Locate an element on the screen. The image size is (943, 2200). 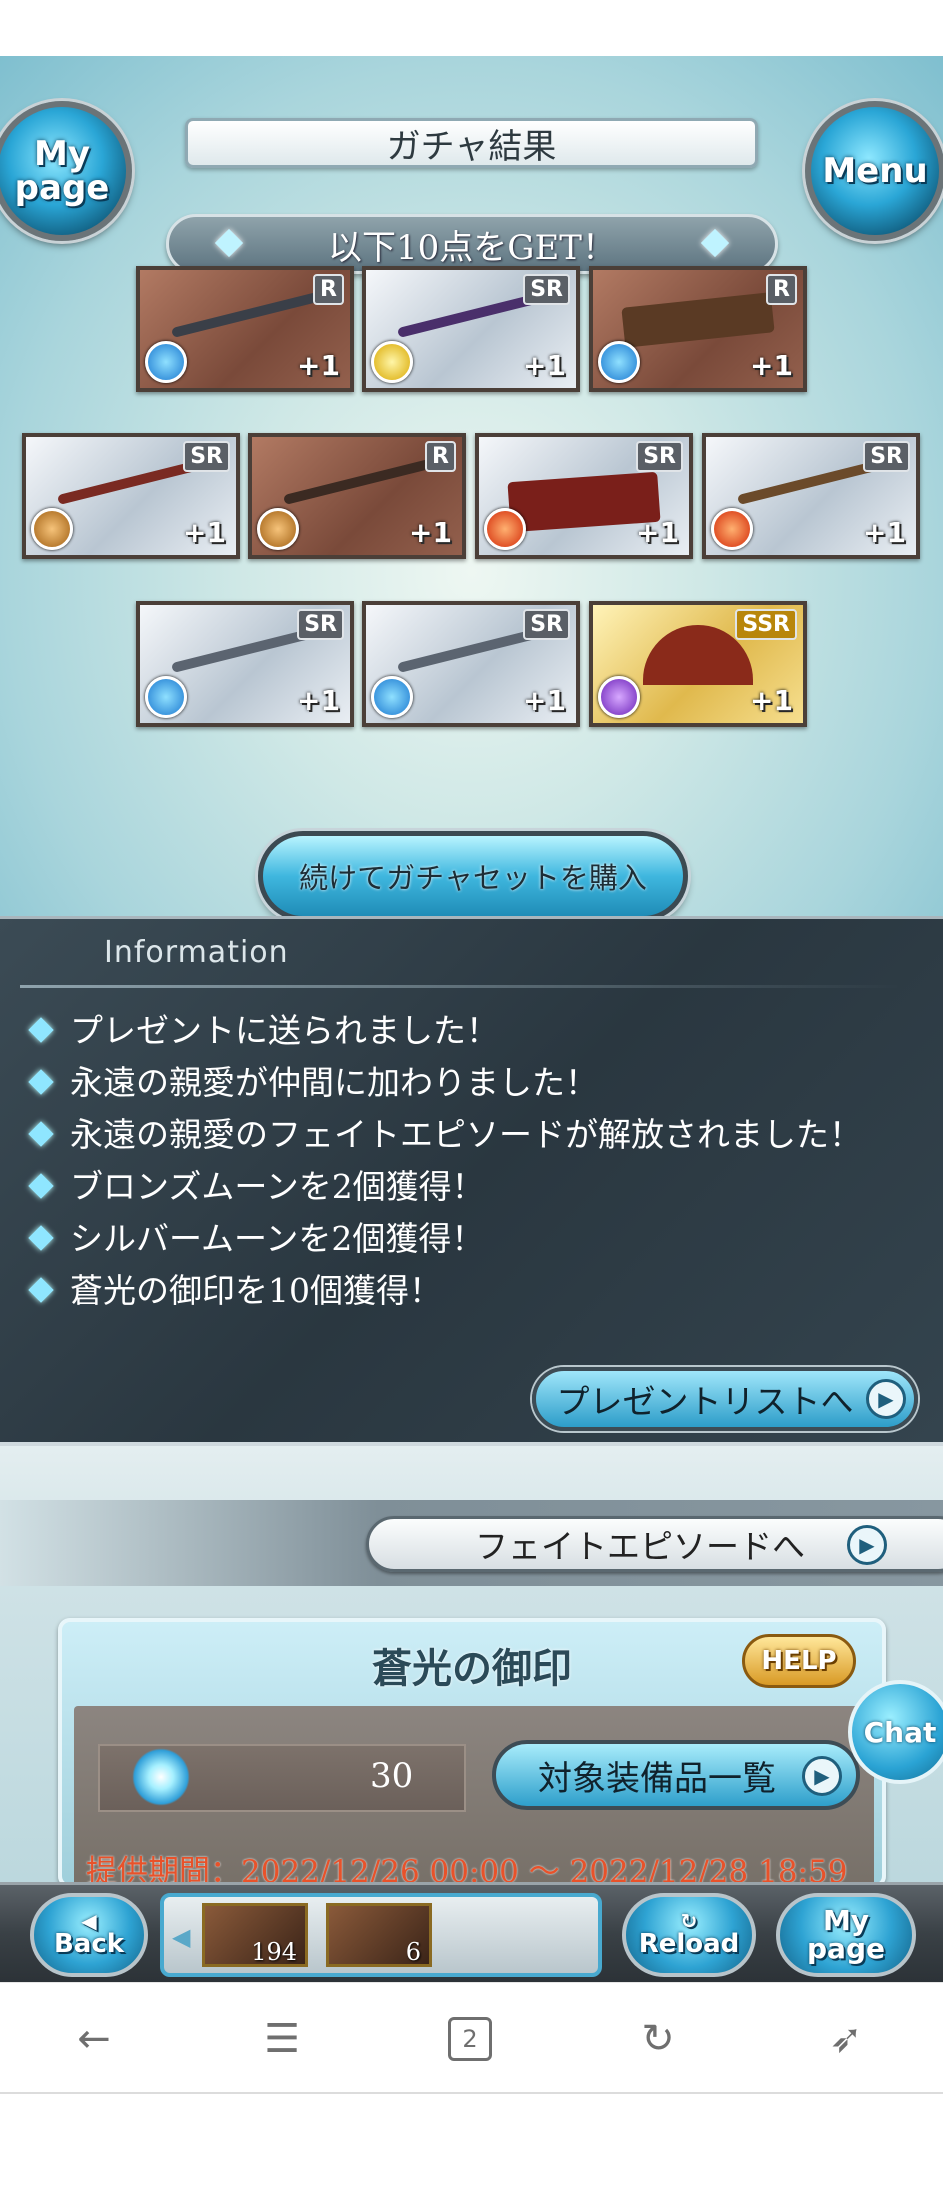
reload-button: ↻ Reload is located at coordinates (689, 1935).